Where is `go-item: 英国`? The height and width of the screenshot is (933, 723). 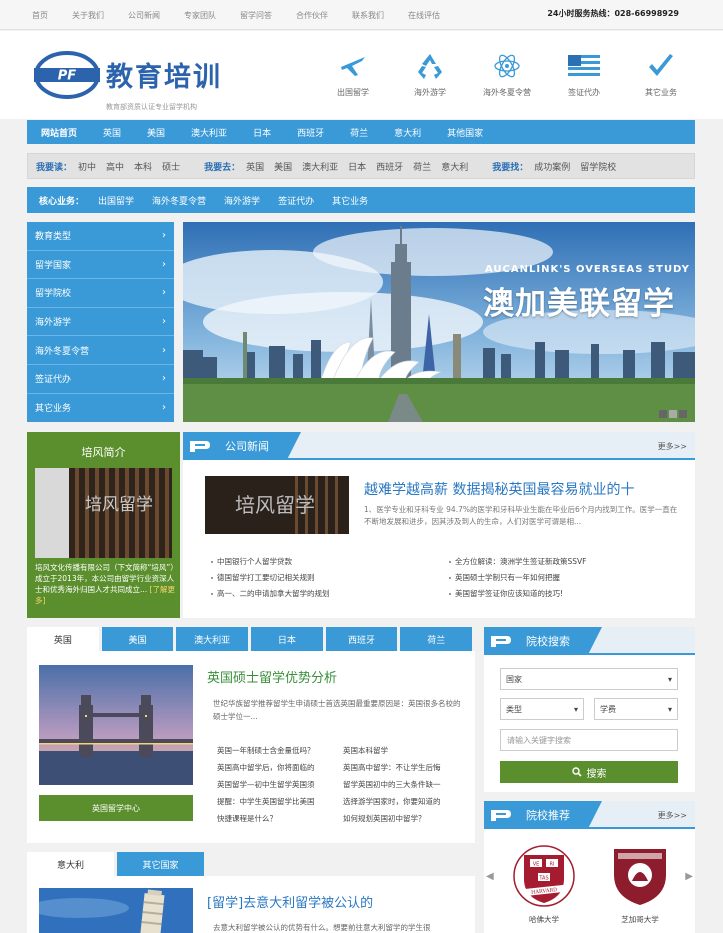 go-item: 英国 is located at coordinates (255, 166).